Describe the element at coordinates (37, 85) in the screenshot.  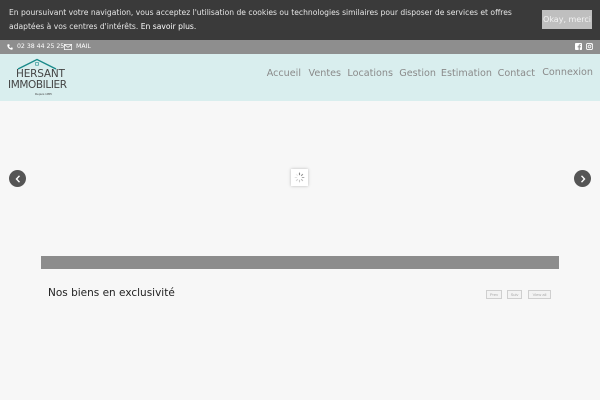
I see `logo-text-immobilier: IMMOBILIER` at that location.